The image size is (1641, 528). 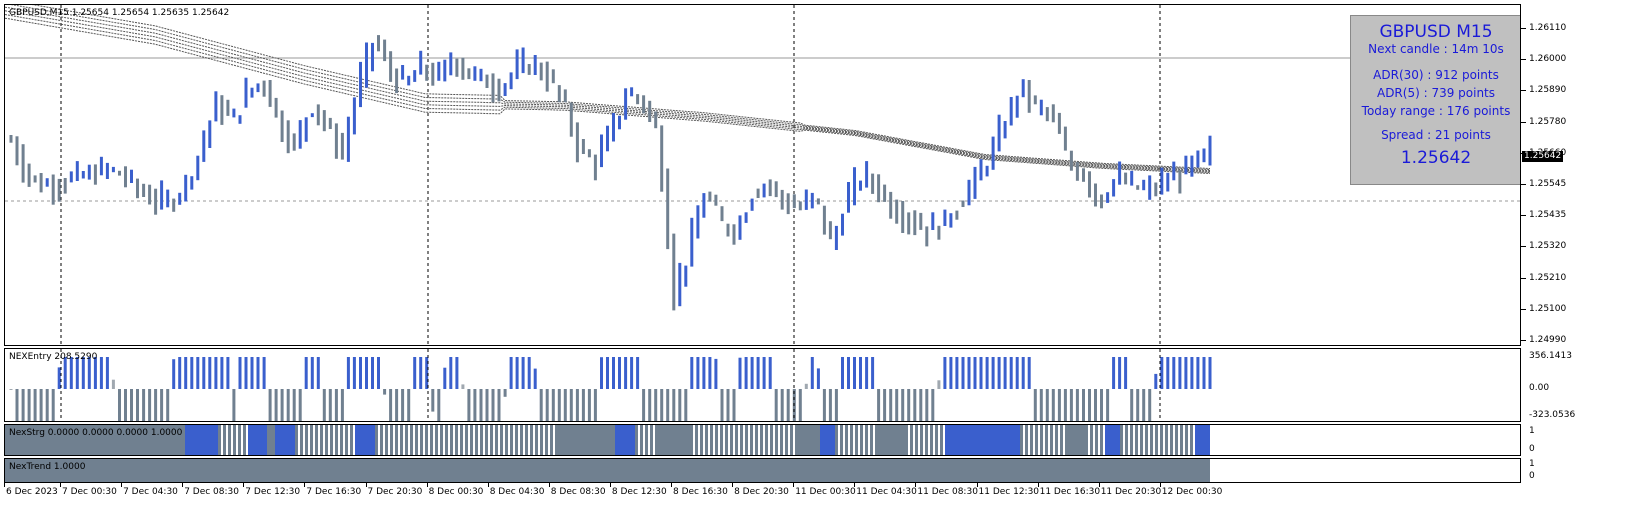 I want to click on info-today-range: Today range : 176 points, so click(x=1436, y=111).